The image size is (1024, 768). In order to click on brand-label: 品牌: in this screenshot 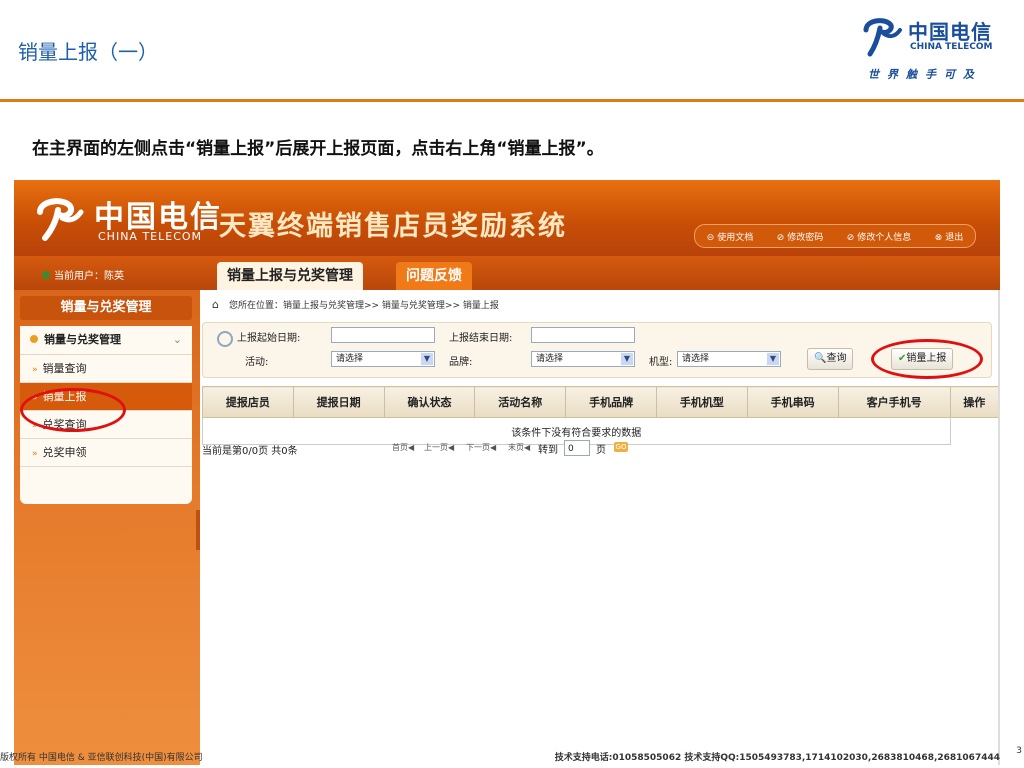, I will do `click(461, 362)`.